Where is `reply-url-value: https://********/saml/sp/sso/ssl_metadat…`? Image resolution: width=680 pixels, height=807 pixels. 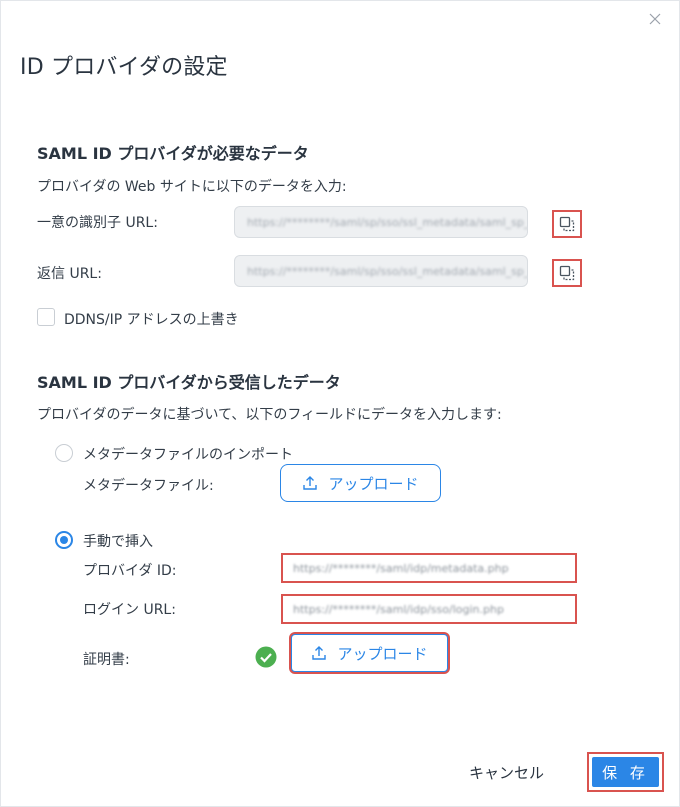
reply-url-value: https://********/saml/sp/sso/ssl_metadat… is located at coordinates (387, 271).